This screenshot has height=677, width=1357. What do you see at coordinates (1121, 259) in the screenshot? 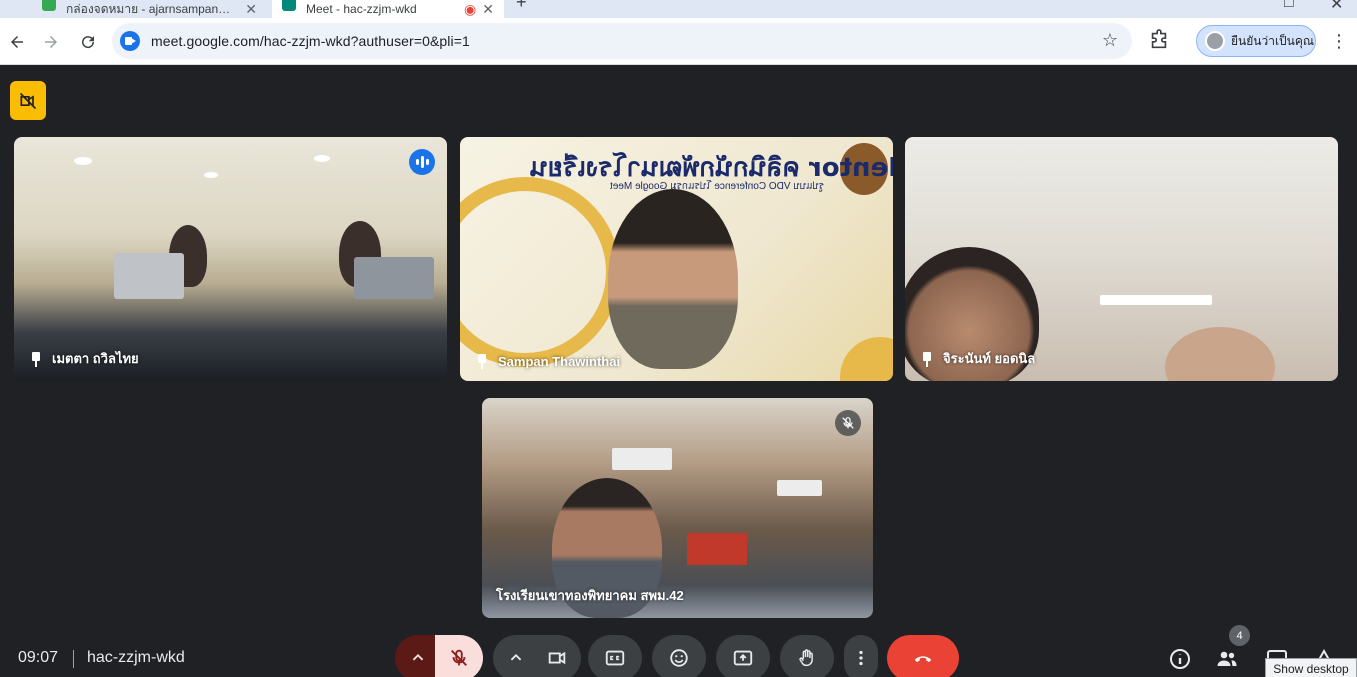
I see `participant-tile: จิระนันท์ ยอดนิล` at bounding box center [1121, 259].